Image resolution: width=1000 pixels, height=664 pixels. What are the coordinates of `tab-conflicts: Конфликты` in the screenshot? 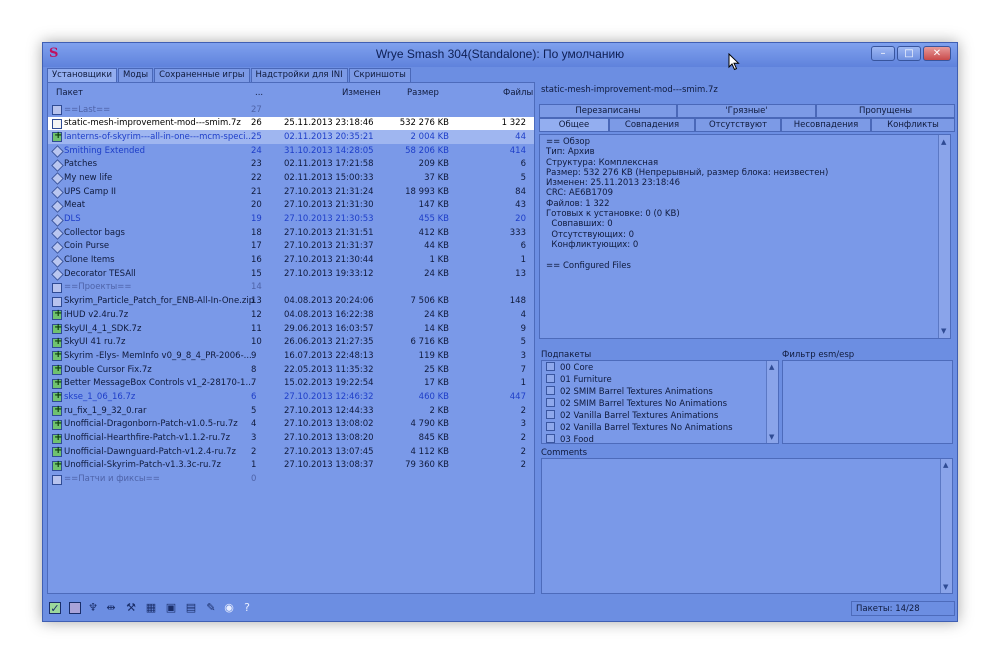 It's located at (913, 125).